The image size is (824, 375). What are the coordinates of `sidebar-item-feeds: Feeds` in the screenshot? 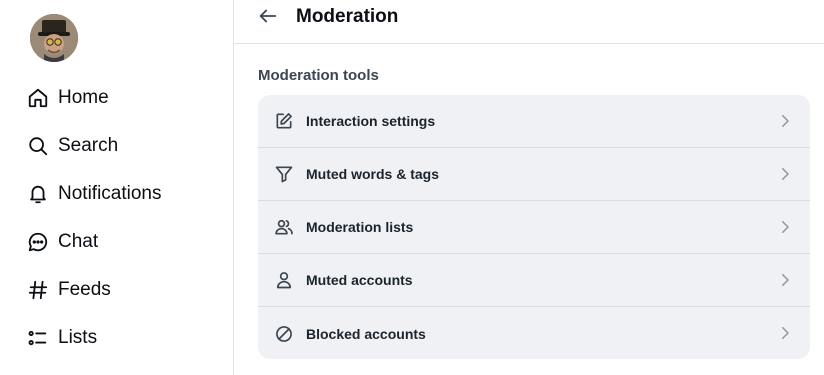 It's located at (121, 290).